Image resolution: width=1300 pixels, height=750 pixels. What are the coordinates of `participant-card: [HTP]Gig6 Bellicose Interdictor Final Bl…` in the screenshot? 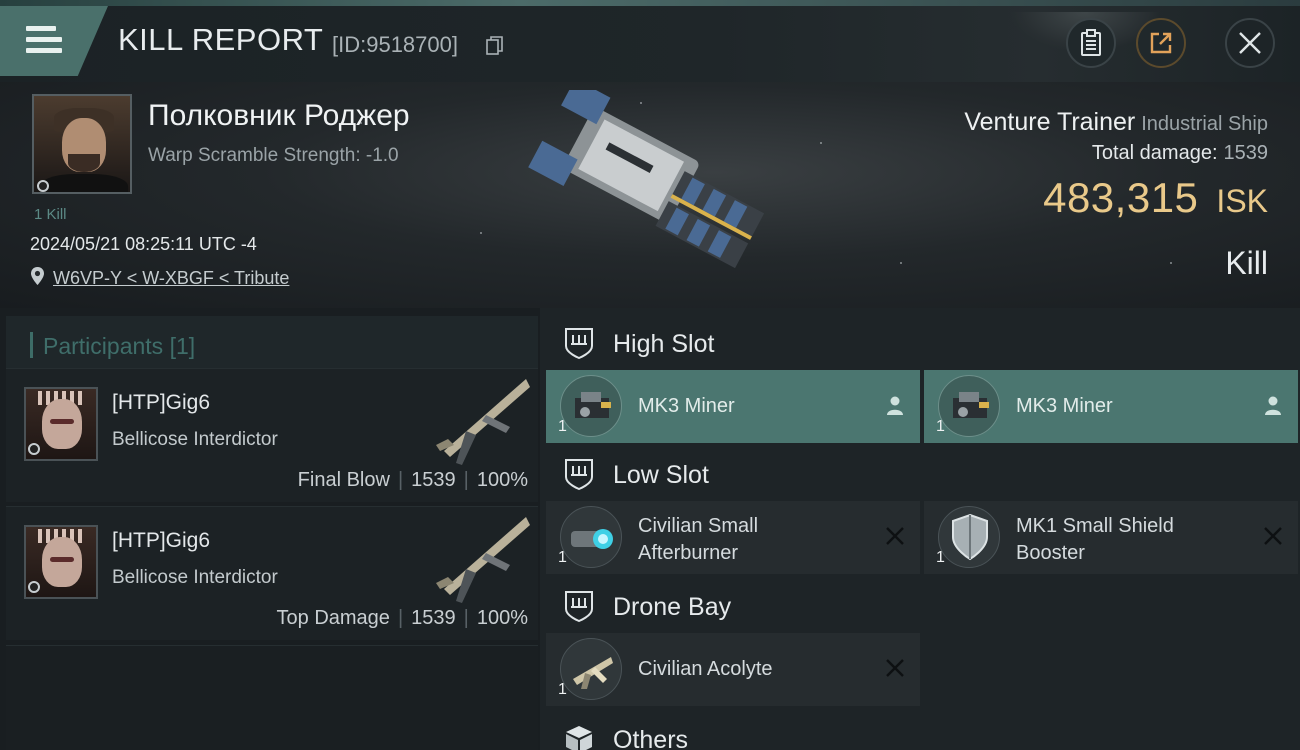 It's located at (272, 435).